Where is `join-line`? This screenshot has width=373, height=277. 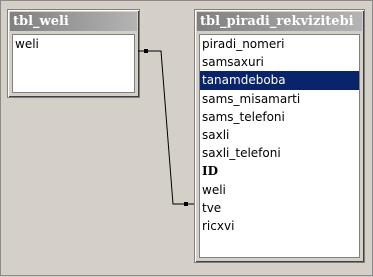
join-line is located at coordinates (166, 127).